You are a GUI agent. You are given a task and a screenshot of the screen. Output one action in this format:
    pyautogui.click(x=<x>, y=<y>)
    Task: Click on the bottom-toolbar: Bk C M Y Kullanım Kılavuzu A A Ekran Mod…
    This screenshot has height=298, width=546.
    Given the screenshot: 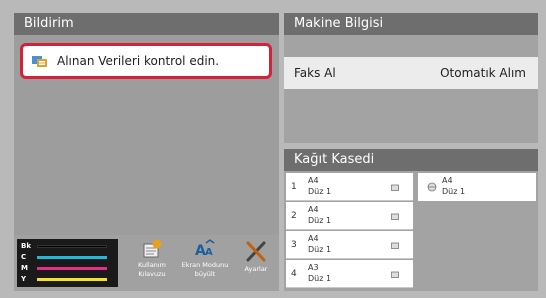 What is the action you would take?
    pyautogui.click(x=146, y=263)
    